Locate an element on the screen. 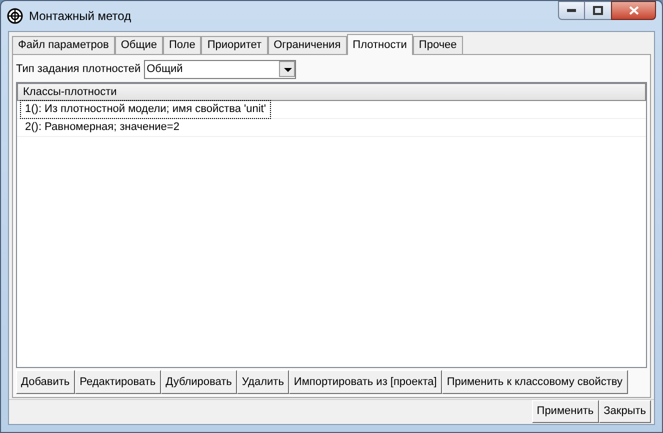 The width and height of the screenshot is (663, 433). list-item: 2(): Равномерная; значение=2 is located at coordinates (102, 127).